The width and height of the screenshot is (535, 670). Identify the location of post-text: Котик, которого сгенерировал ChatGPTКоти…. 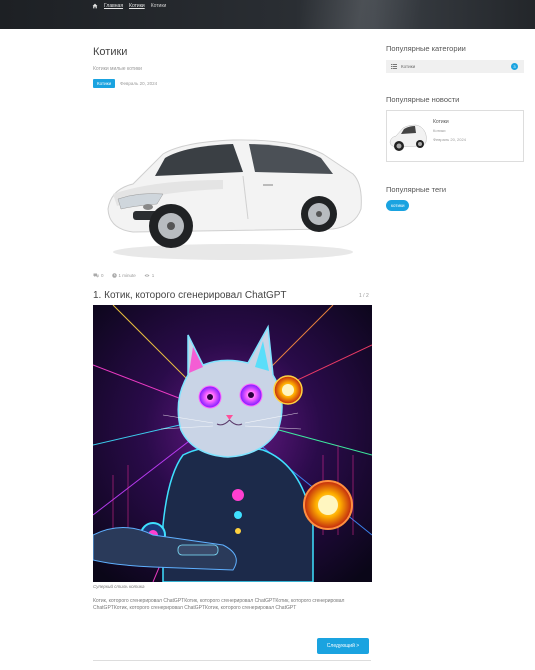
(219, 604).